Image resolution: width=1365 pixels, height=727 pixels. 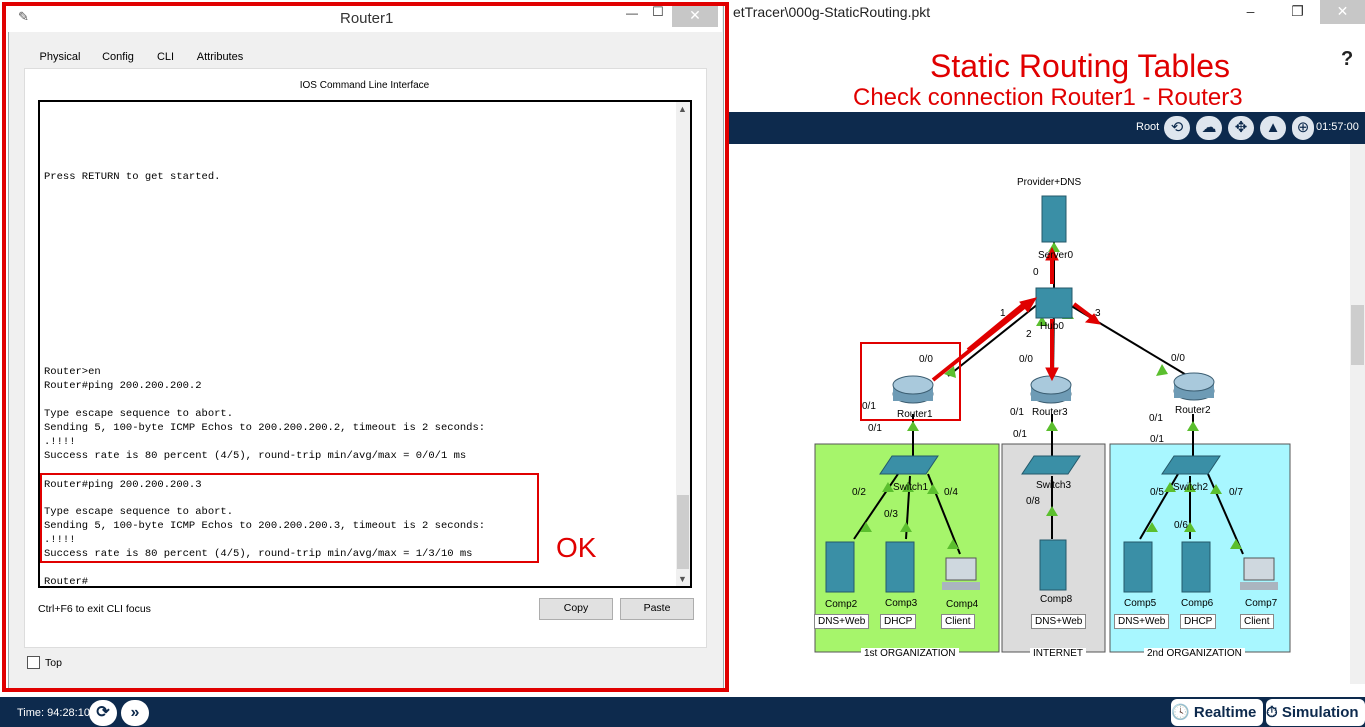 What do you see at coordinates (1257, 621) in the screenshot?
I see `comp7-role: Client` at bounding box center [1257, 621].